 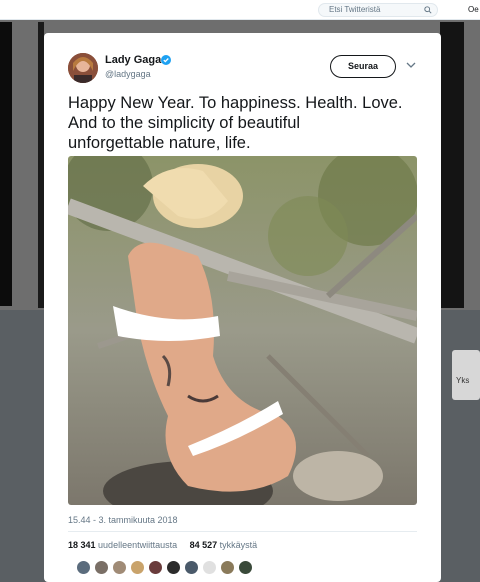 What do you see at coordinates (355, 9) in the screenshot?
I see `search-placeholder: Etsi Twitteristä` at bounding box center [355, 9].